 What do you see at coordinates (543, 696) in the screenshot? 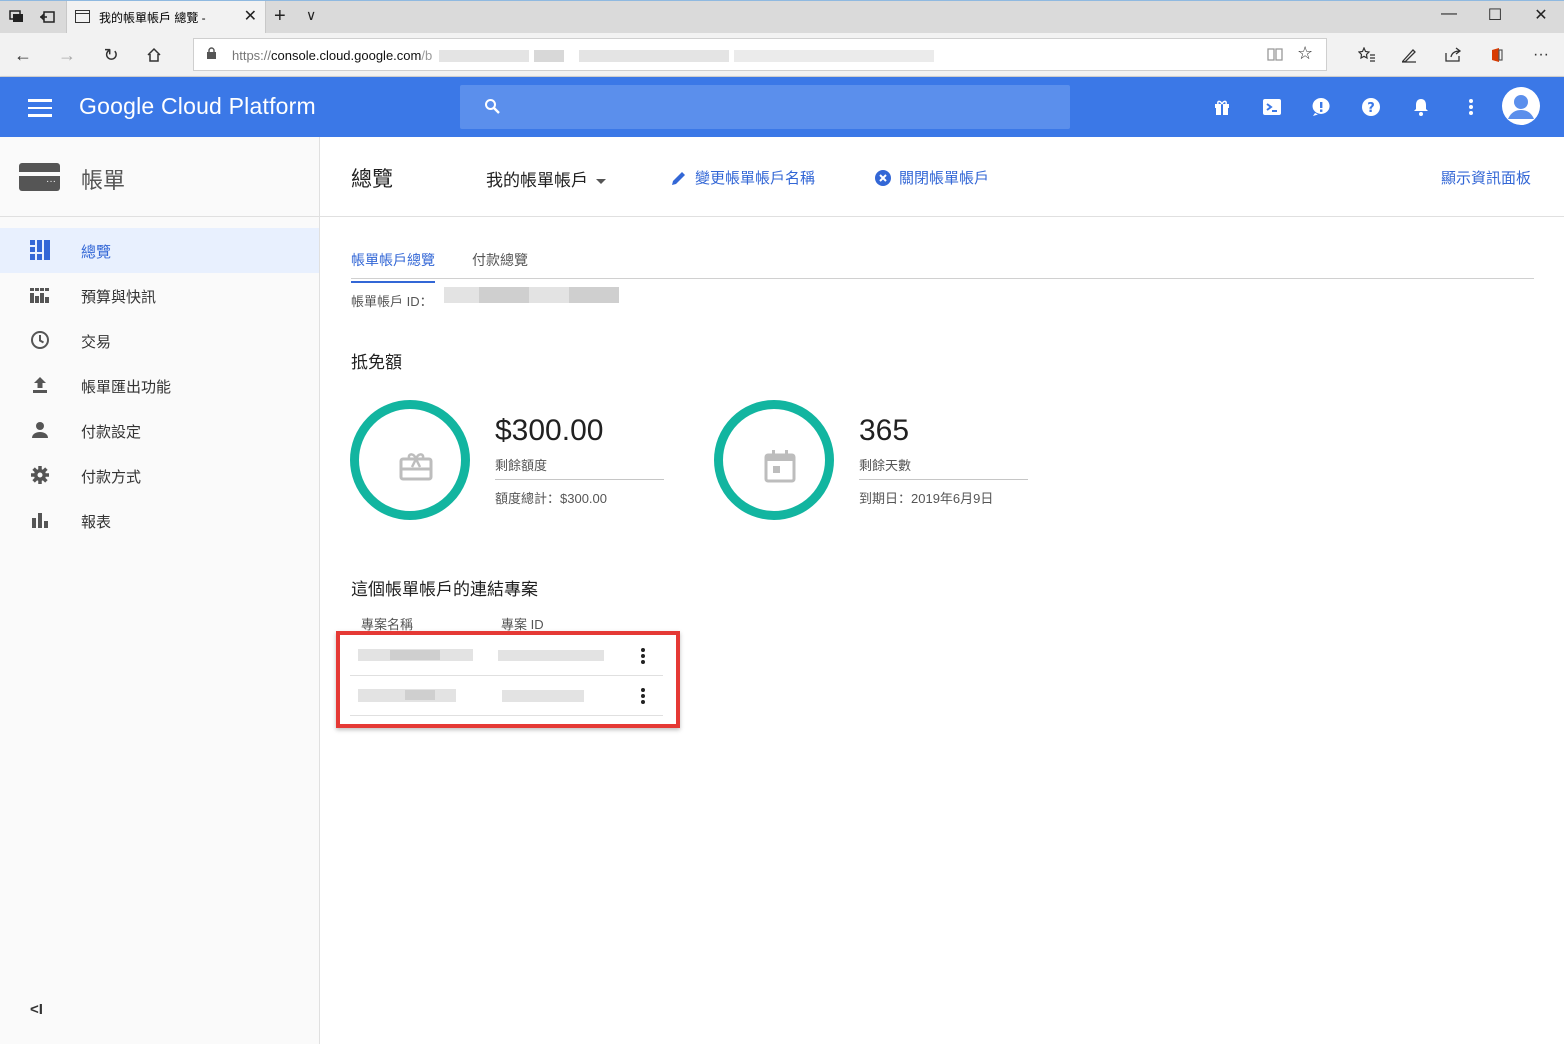
I see `redacted-project-id` at bounding box center [543, 696].